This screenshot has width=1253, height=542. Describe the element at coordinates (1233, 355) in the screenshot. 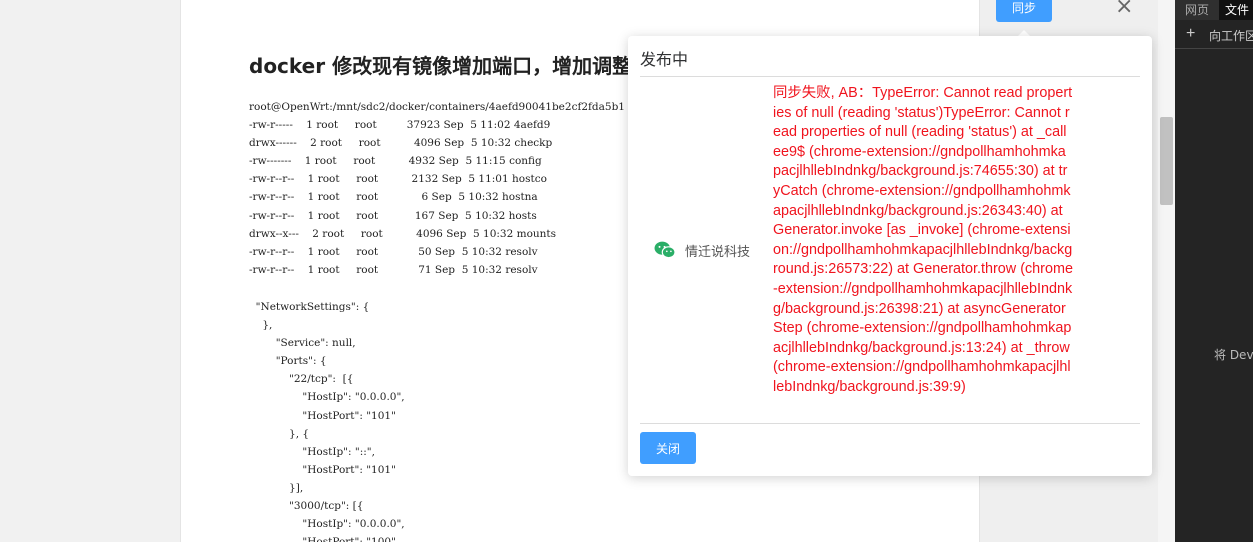

I see `devtools-hint-text: 将 DevT` at that location.